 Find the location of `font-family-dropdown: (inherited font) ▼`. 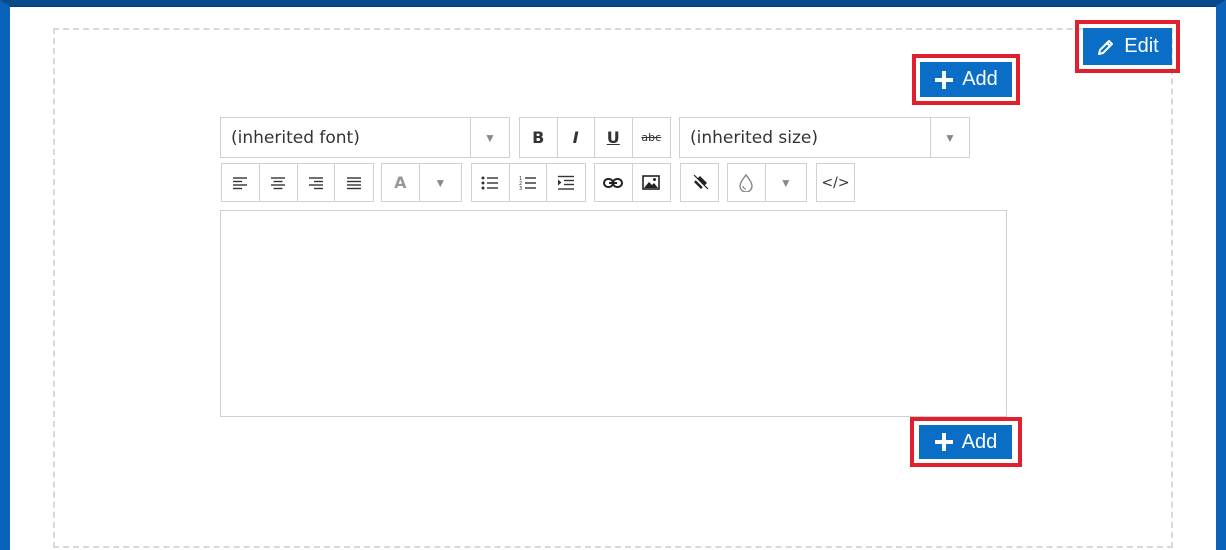

font-family-dropdown: (inherited font) ▼ is located at coordinates (365, 137).